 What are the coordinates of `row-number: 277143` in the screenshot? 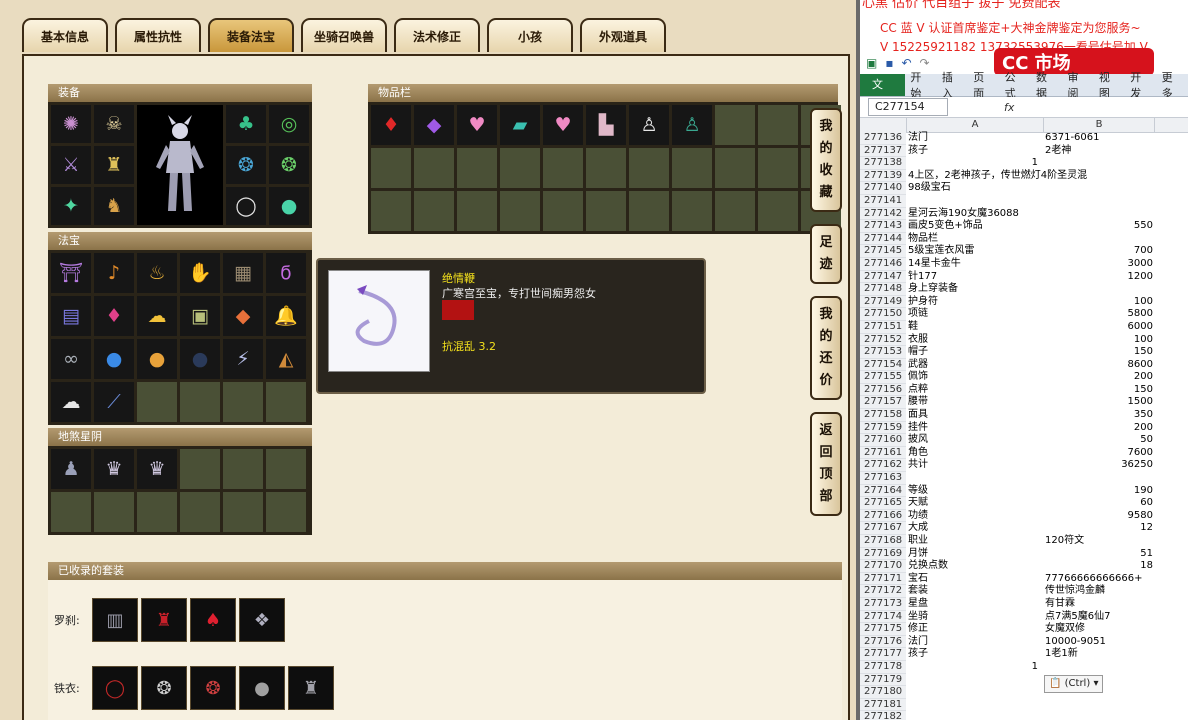 It's located at (883, 226).